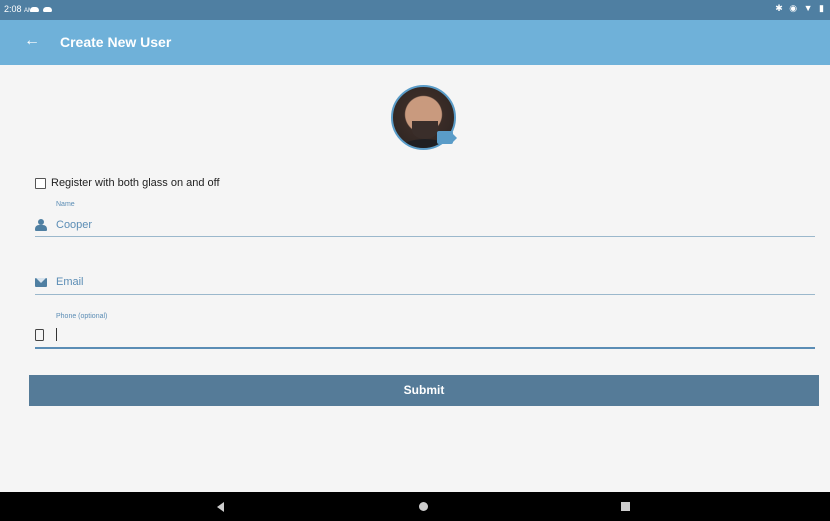 The width and height of the screenshot is (830, 521). Describe the element at coordinates (425, 236) in the screenshot. I see `name-underline` at that location.